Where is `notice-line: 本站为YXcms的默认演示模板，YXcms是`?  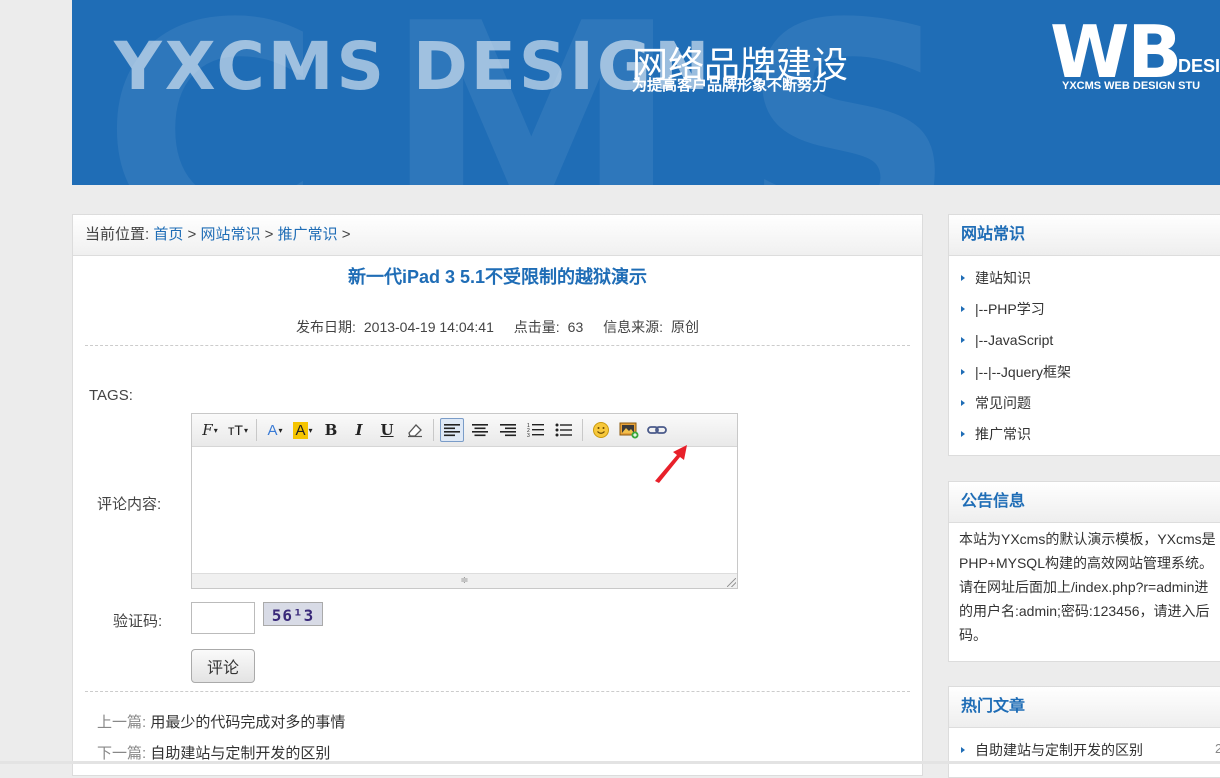 notice-line: 本站为YXcms的默认演示模板，YXcms是 is located at coordinates (1087, 539).